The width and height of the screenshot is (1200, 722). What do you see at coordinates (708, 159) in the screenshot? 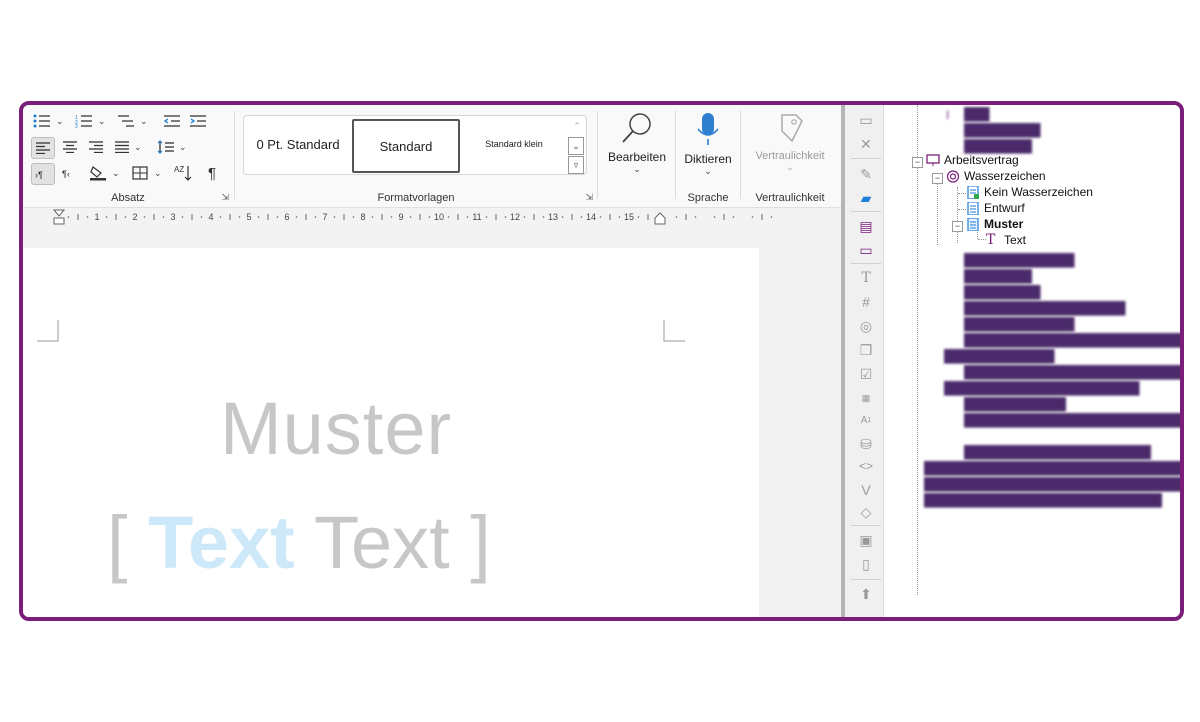
I see `diktieren-label: Diktieren` at bounding box center [708, 159].